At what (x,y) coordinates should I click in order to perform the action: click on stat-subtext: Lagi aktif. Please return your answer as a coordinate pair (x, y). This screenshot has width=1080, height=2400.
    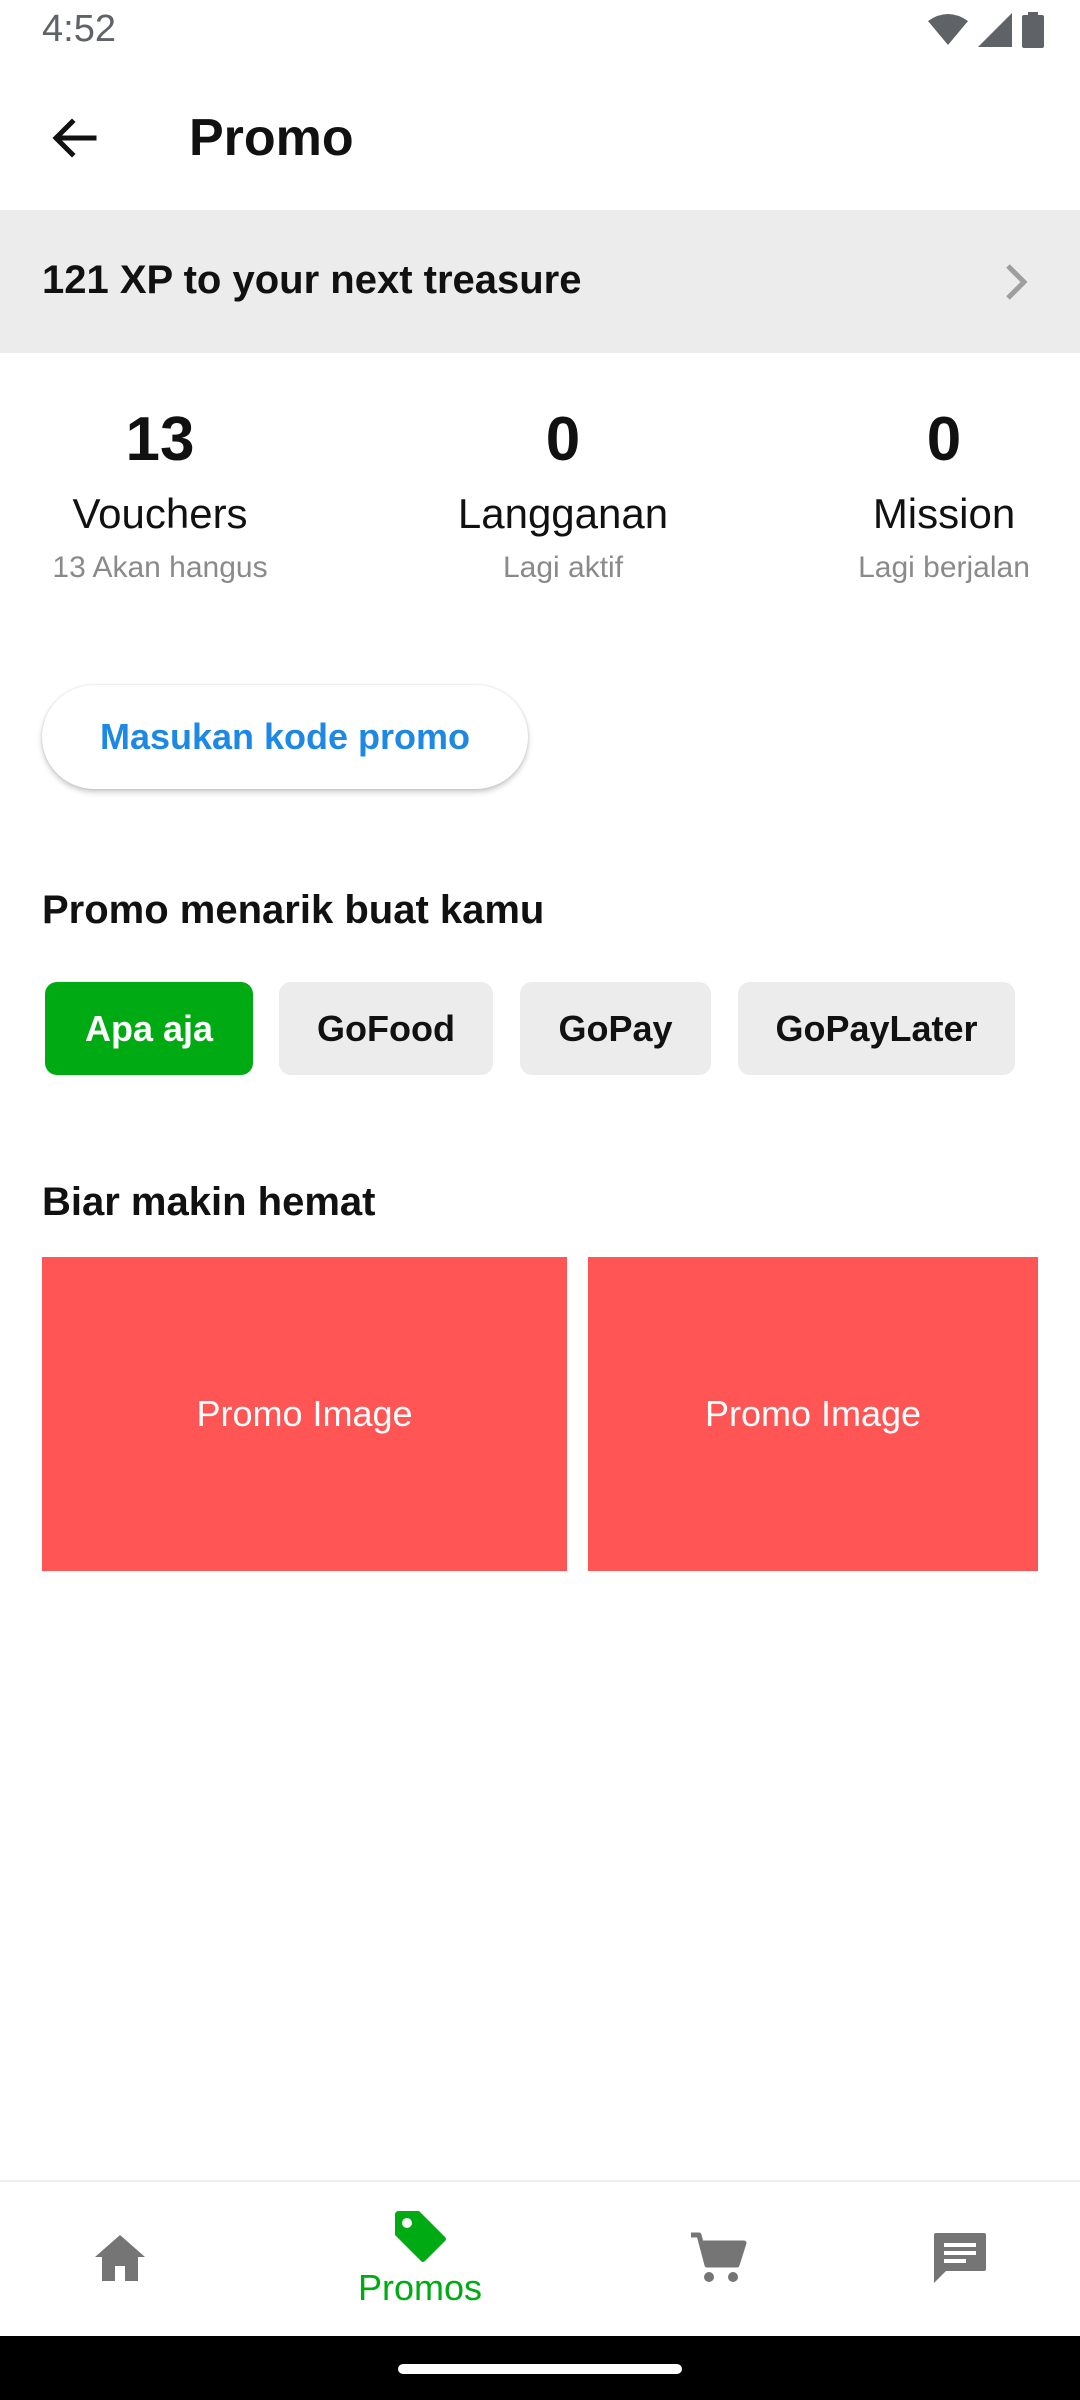
    Looking at the image, I should click on (563, 567).